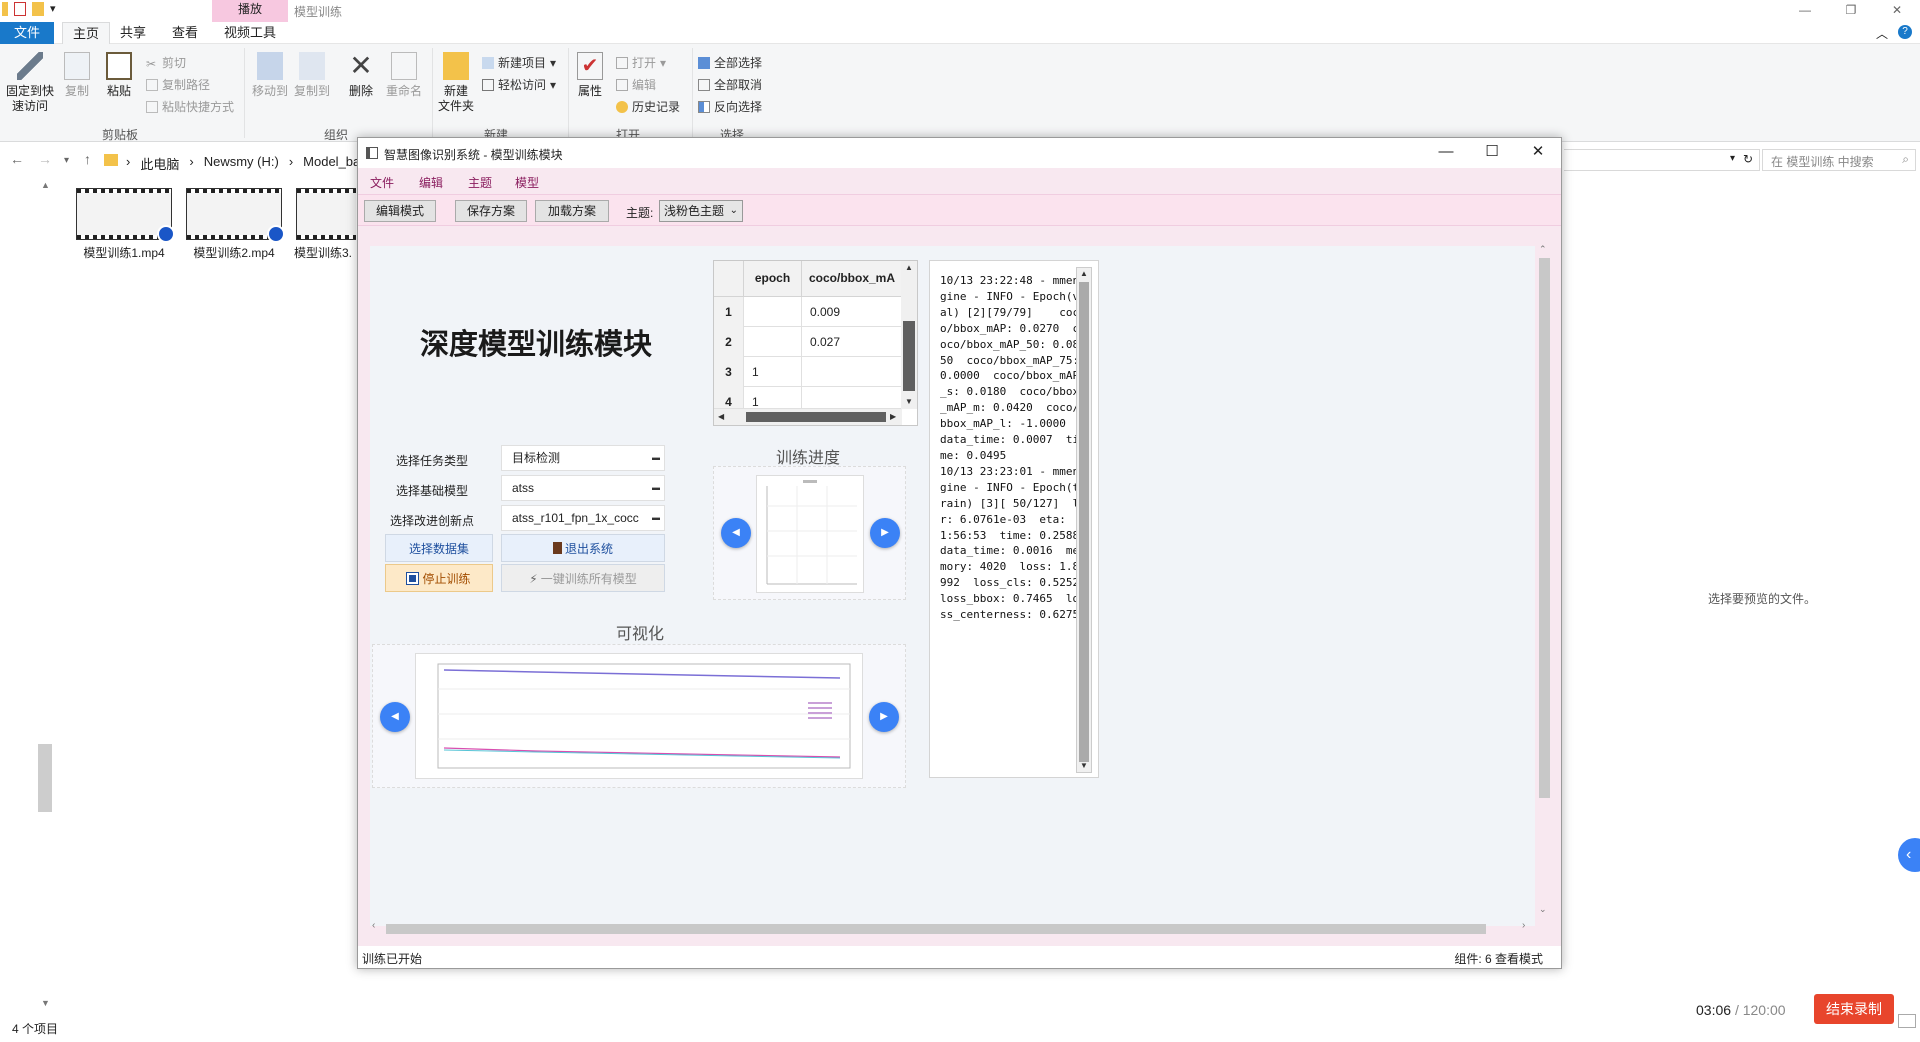 The width and height of the screenshot is (1920, 1042). Describe the element at coordinates (773, 279) in the screenshot. I see `column-header-epoch: epoch` at that location.